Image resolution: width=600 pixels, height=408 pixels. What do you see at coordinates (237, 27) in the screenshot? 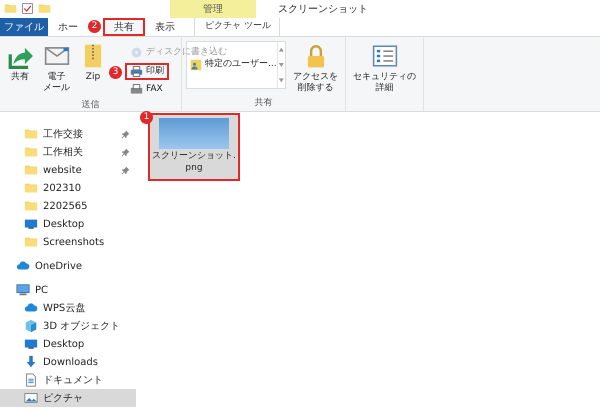
I see `ribbon-tab: ピクチャ ツール` at bounding box center [237, 27].